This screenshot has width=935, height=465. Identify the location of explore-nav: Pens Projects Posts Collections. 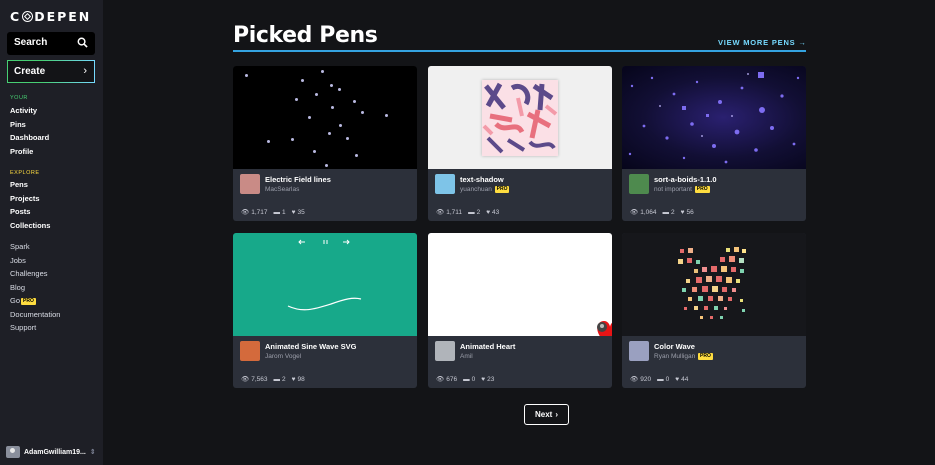
(30, 205).